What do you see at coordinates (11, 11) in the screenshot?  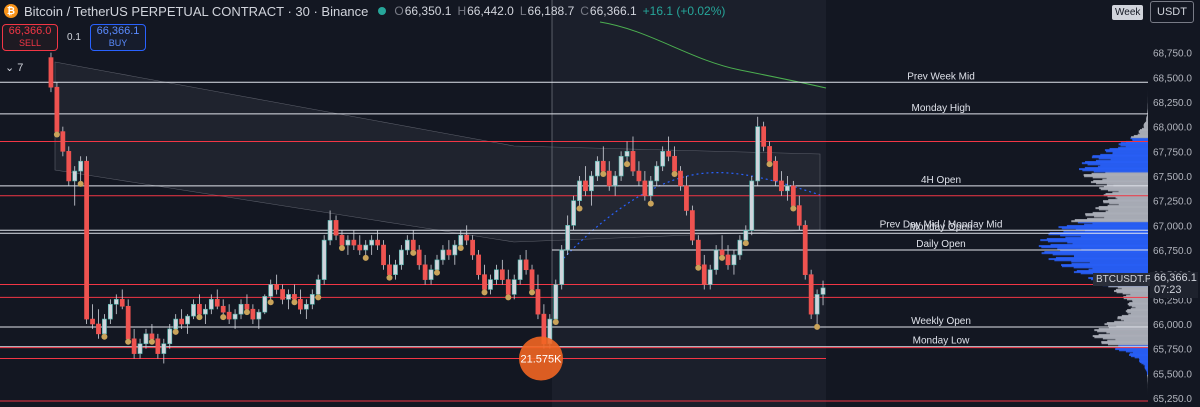 I see `bitcoin-icon: ₿` at bounding box center [11, 11].